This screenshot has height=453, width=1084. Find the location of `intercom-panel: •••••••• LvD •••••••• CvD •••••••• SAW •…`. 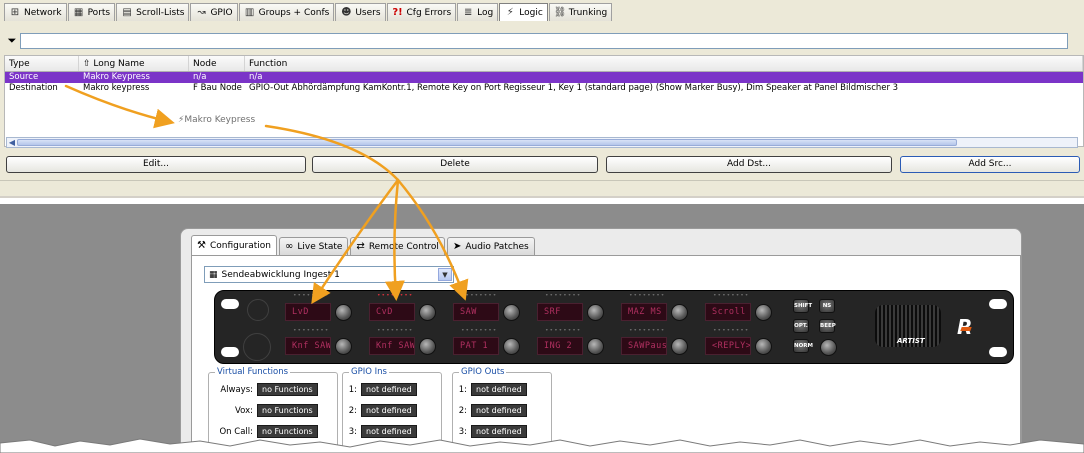

intercom-panel: •••••••• LvD •••••••• CvD •••••••• SAW •… is located at coordinates (614, 327).